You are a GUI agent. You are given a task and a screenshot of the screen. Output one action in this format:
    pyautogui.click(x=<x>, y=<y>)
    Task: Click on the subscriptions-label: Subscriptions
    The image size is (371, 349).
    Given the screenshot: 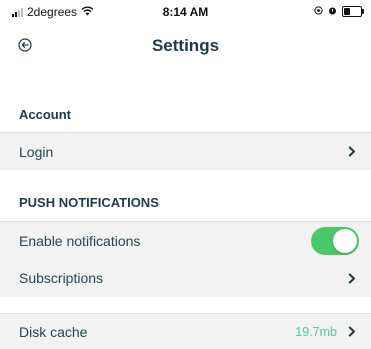 What is the action you would take?
    pyautogui.click(x=61, y=278)
    